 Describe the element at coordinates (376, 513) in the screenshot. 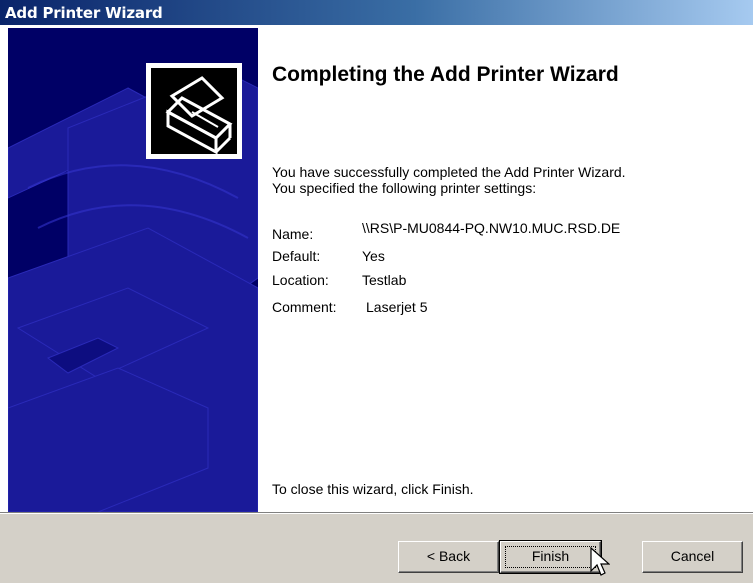

I see `button-separator` at that location.